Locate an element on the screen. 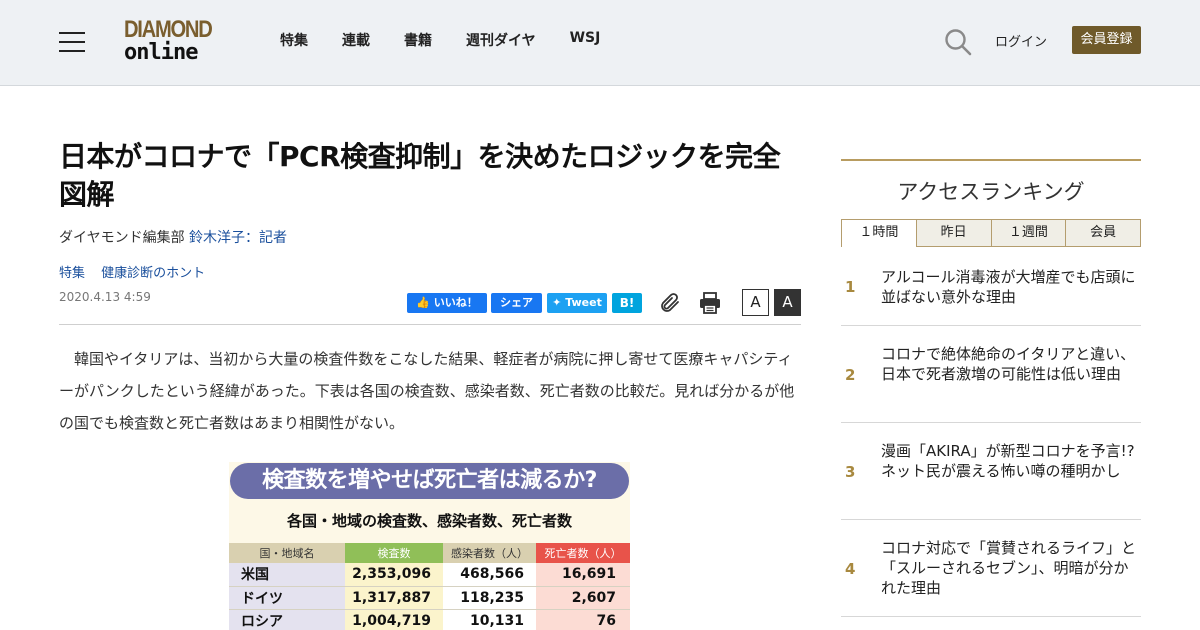 The image size is (1200, 630). table-cell-deaths: 2,607 is located at coordinates (583, 598).